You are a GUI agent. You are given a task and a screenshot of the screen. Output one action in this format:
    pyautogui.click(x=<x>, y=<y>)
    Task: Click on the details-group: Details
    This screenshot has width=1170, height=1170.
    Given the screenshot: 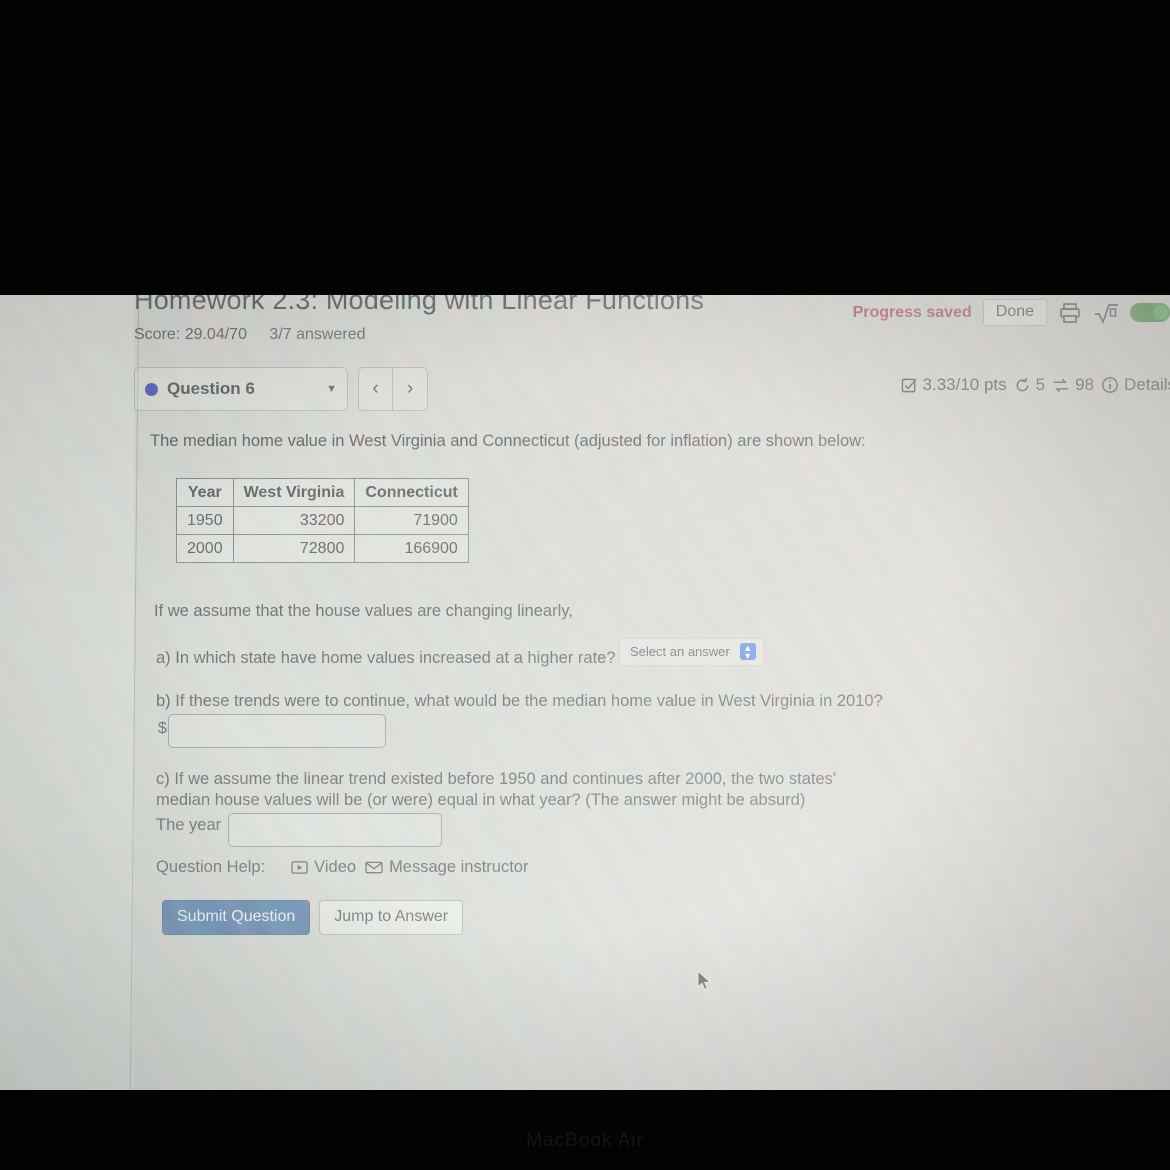 What is the action you would take?
    pyautogui.click(x=1135, y=385)
    